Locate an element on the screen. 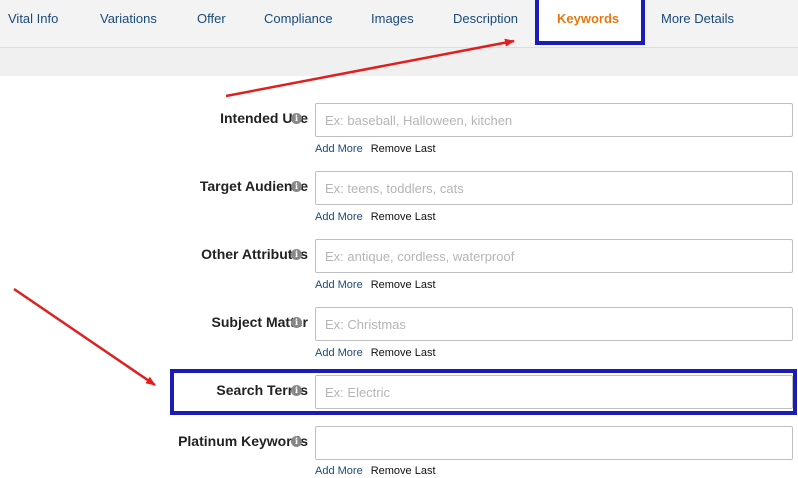  target-audience-actions: Add More Remove Last is located at coordinates (375, 217).